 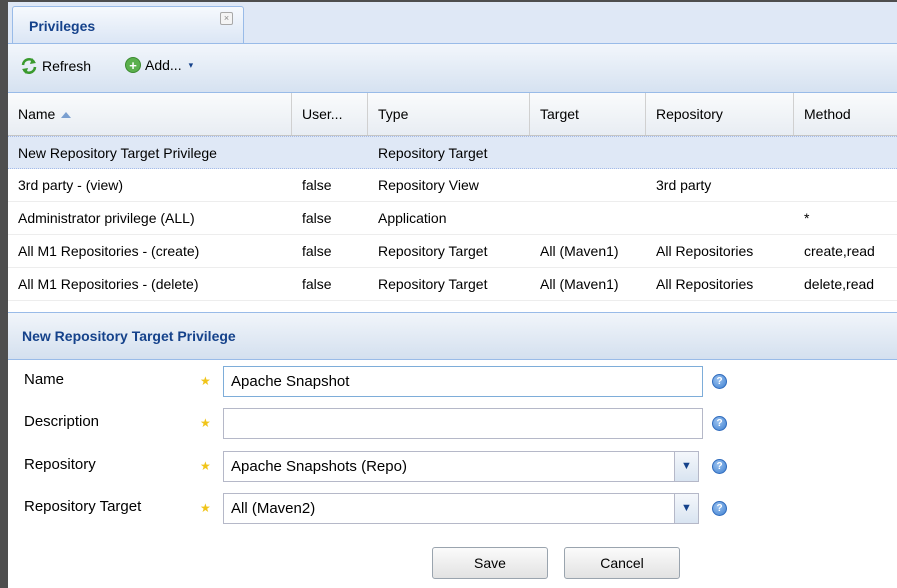 What do you see at coordinates (71, 185) in the screenshot?
I see `cell-name: 3rd party - (view)` at bounding box center [71, 185].